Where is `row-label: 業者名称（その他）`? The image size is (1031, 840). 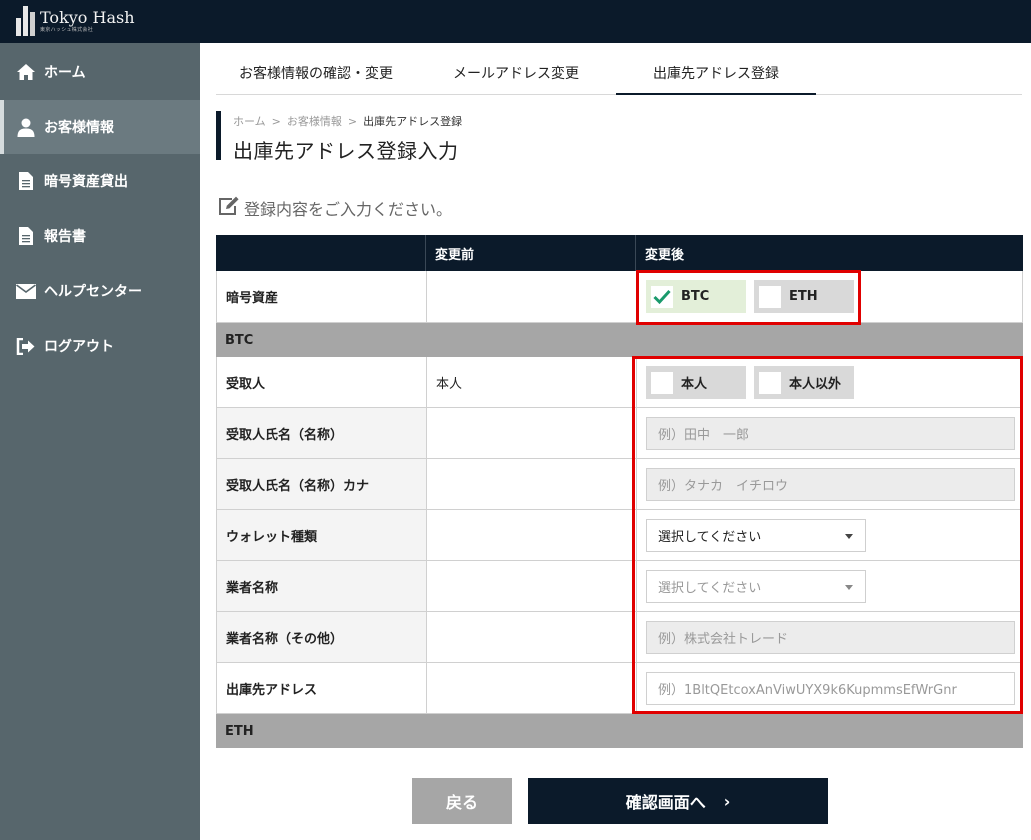 row-label: 業者名称（その他） is located at coordinates (322, 637).